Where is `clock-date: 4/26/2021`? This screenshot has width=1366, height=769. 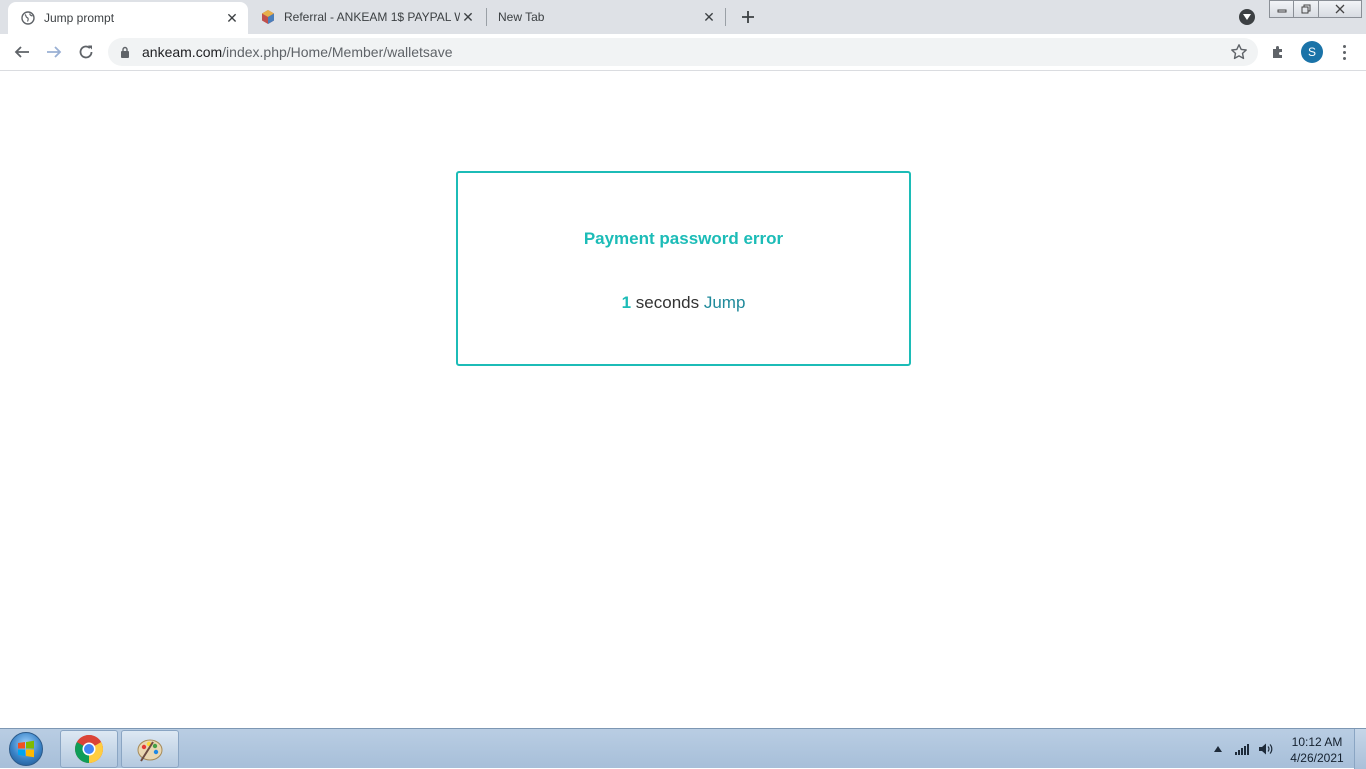 clock-date: 4/26/2021 is located at coordinates (1317, 758).